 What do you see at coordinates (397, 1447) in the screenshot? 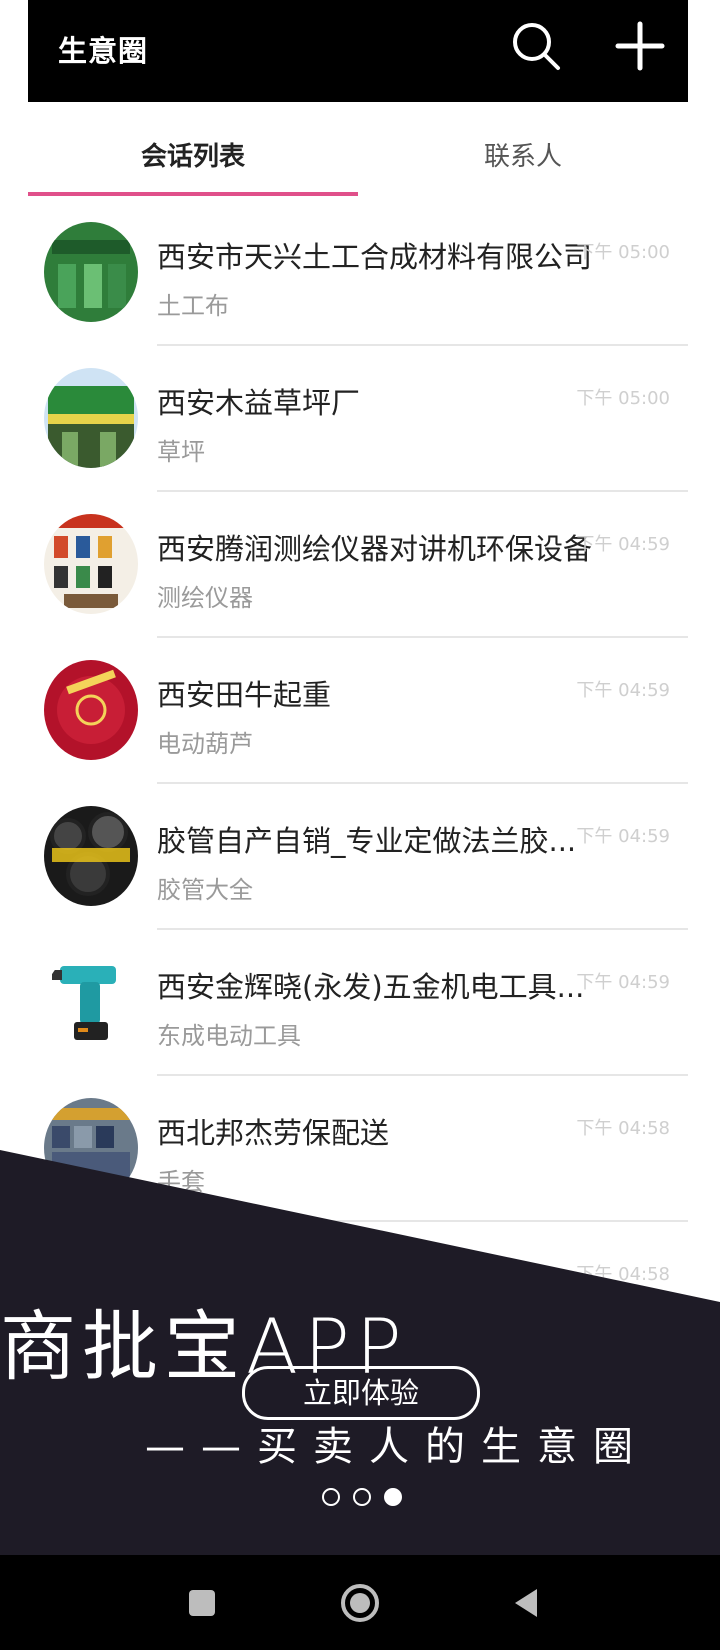
I see `promo-slogan: ——买卖人的生意圈` at bounding box center [397, 1447].